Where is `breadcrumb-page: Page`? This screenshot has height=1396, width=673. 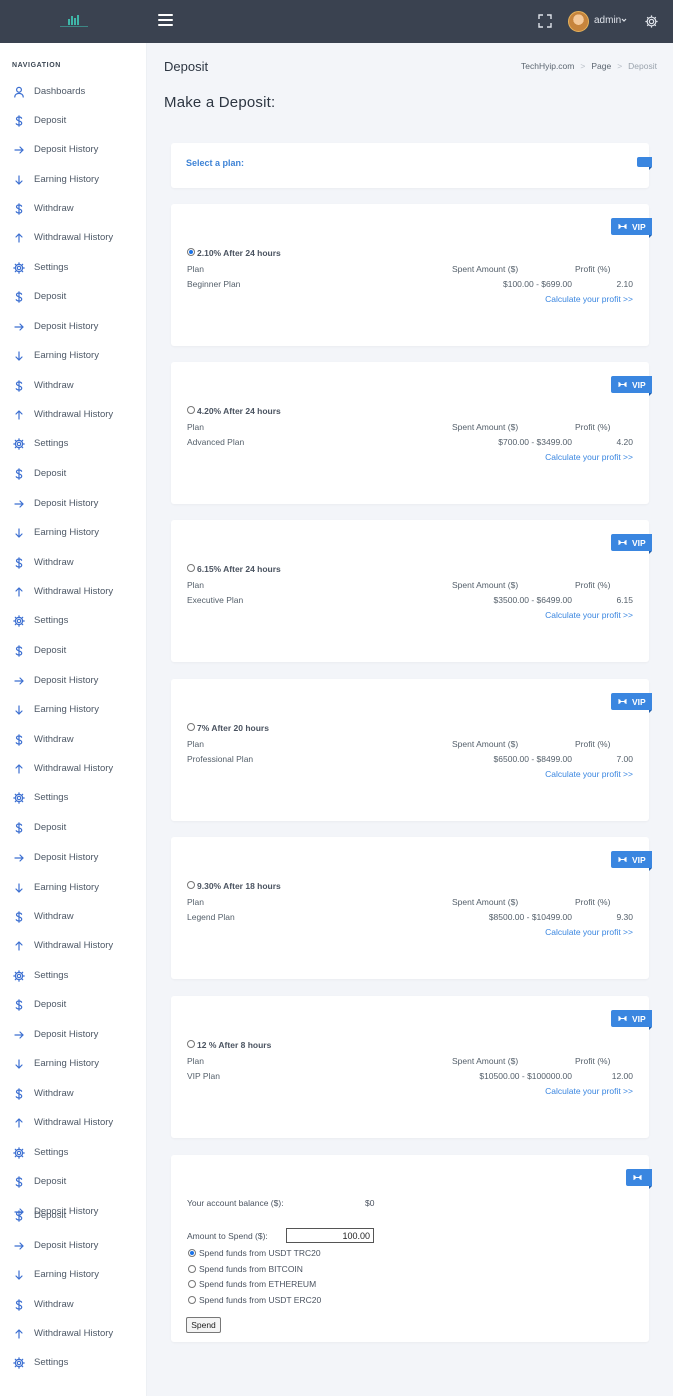
breadcrumb-page: Page is located at coordinates (601, 66).